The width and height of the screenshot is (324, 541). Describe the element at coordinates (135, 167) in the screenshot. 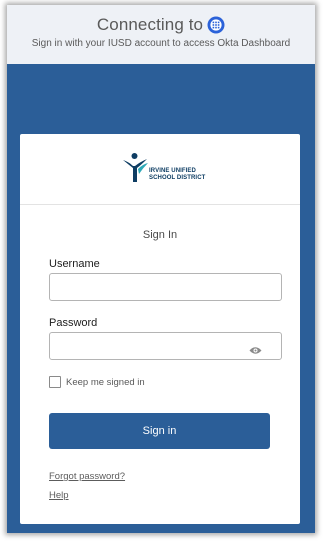

I see `irvine-unified-logo-icon` at that location.